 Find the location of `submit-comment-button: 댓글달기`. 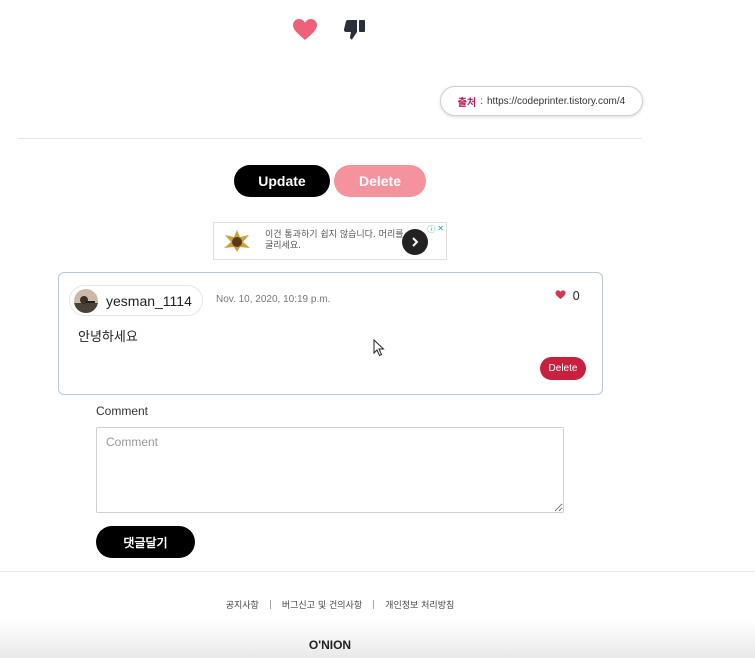

submit-comment-button: 댓글달기 is located at coordinates (145, 542).